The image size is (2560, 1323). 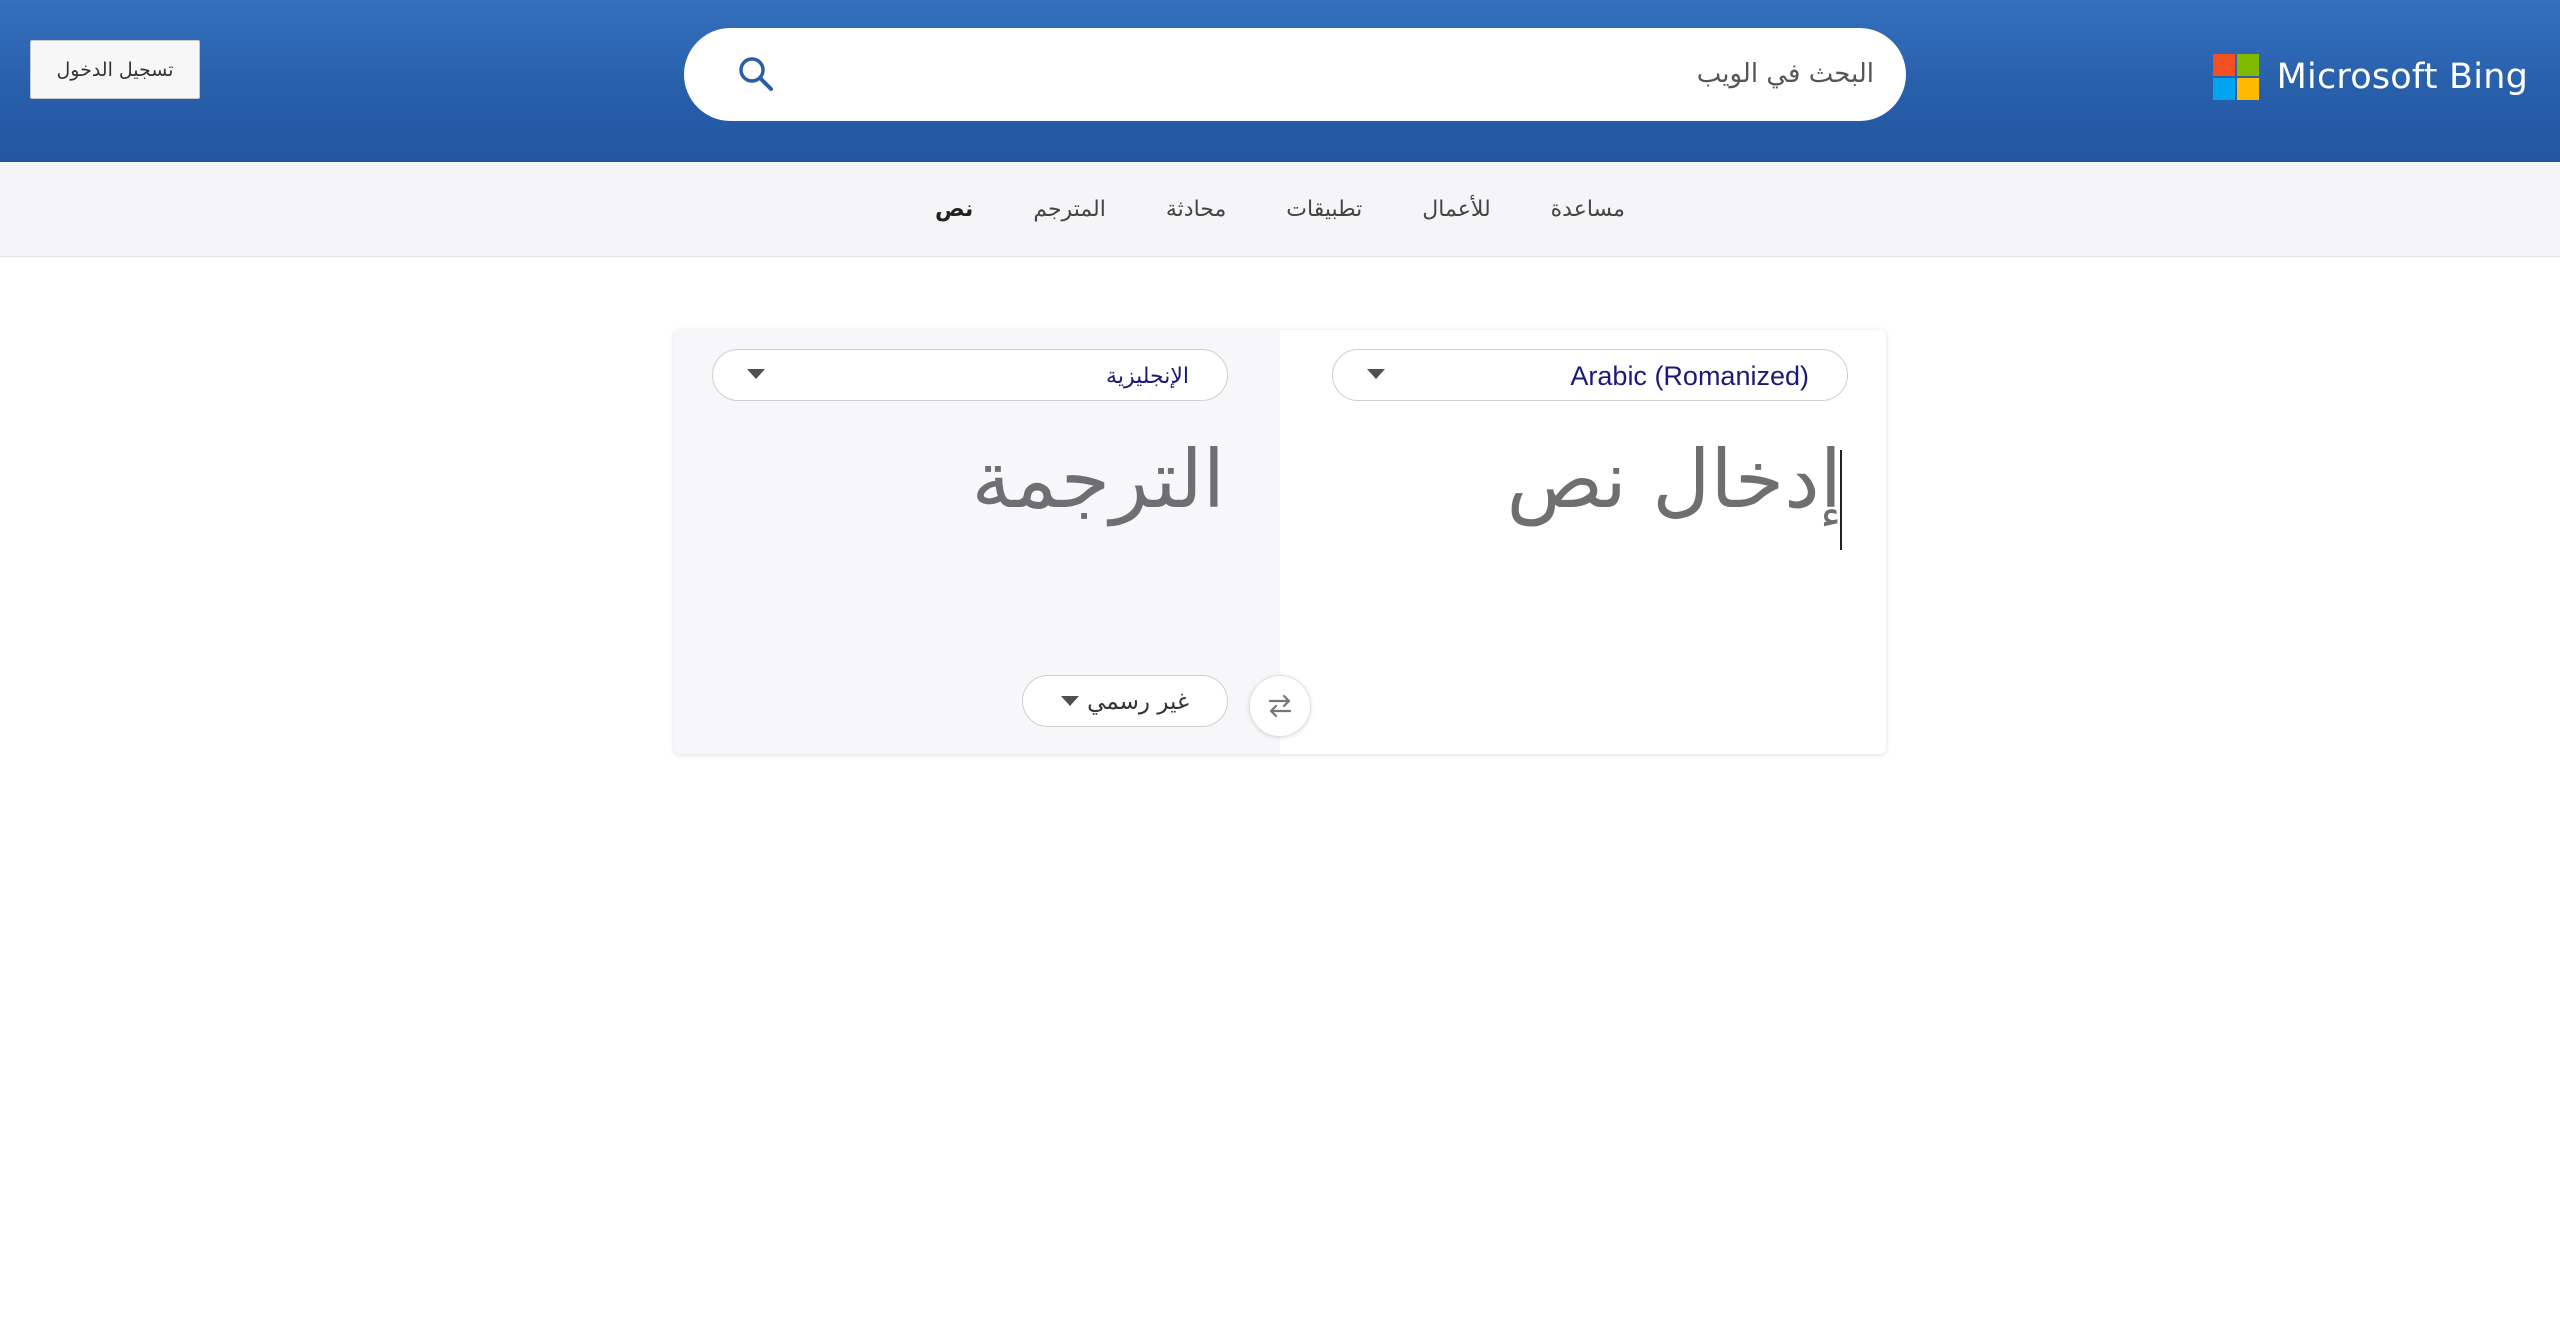 I want to click on tone-select: غير رسمي, so click(x=1125, y=701).